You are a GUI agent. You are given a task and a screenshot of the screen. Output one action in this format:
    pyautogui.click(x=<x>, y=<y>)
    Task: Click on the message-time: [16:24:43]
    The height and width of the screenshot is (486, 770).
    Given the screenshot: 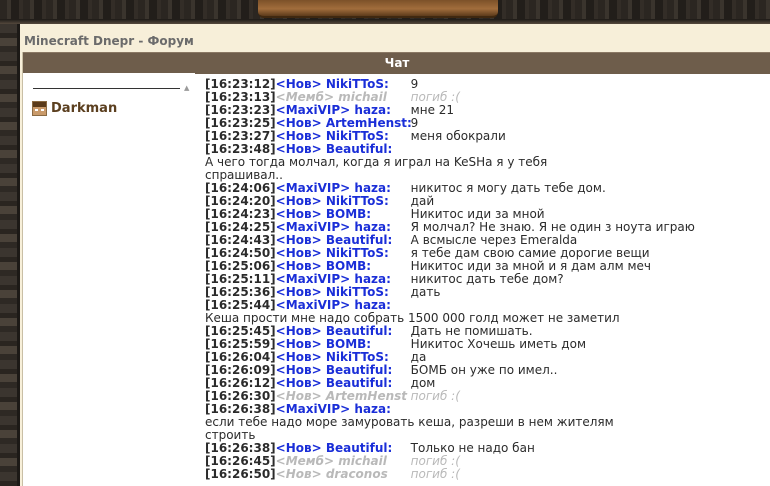 What is the action you would take?
    pyautogui.click(x=240, y=240)
    